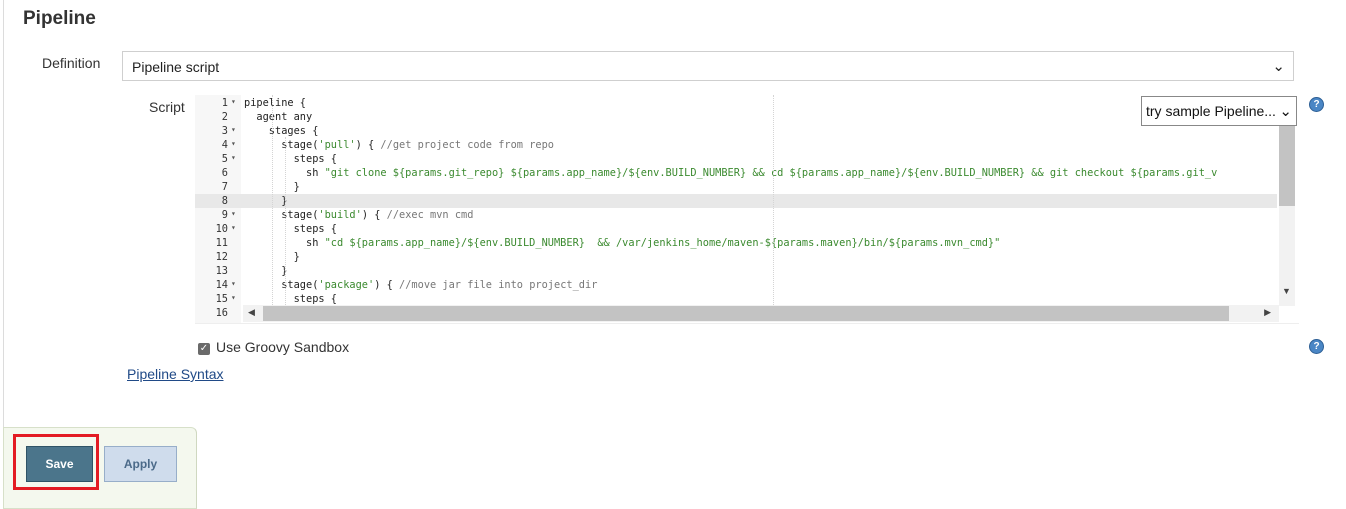 The height and width of the screenshot is (509, 1346). Describe the element at coordinates (221, 243) in the screenshot. I see `line-number: 11` at that location.